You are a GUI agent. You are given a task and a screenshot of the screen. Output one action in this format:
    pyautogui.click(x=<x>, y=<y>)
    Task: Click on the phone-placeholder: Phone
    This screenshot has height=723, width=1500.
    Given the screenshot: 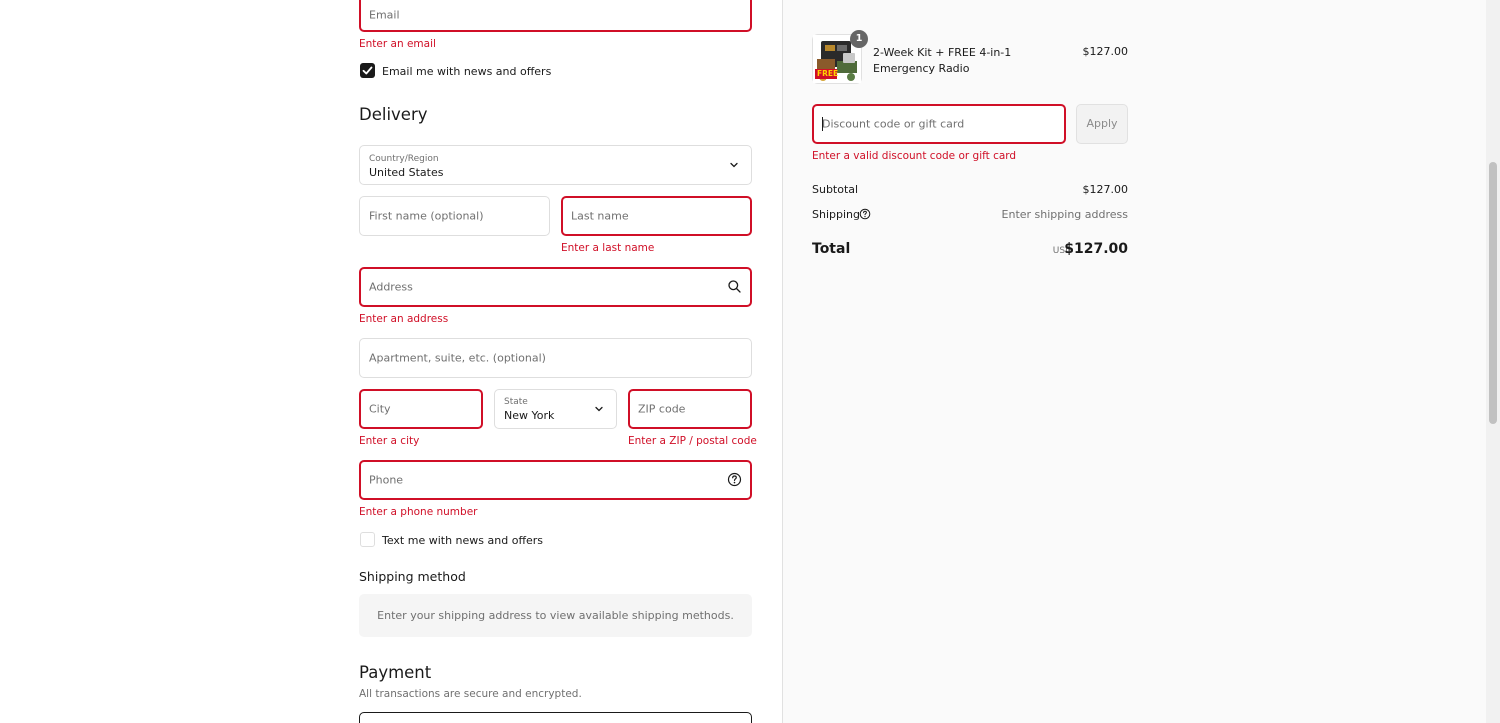 What is the action you would take?
    pyautogui.click(x=386, y=480)
    